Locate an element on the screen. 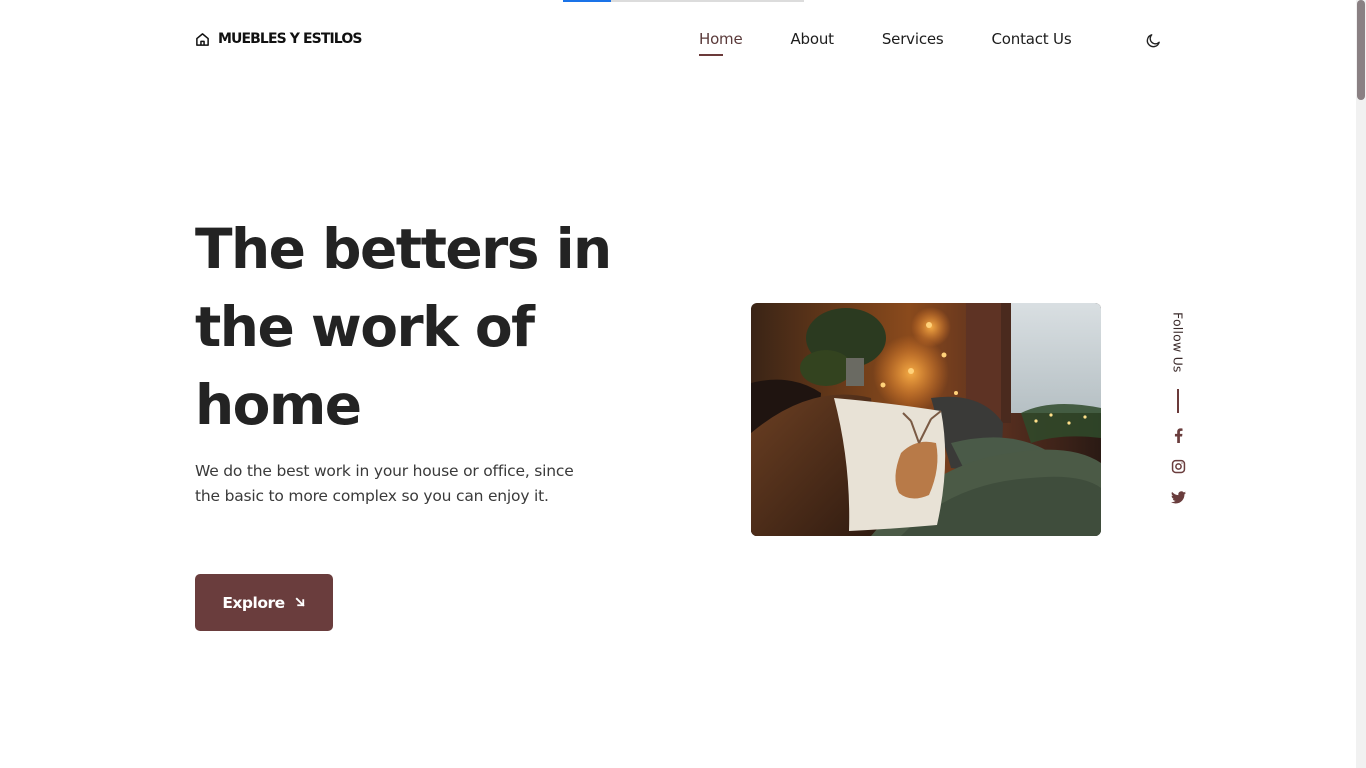 This screenshot has width=1366, height=768. brand-name: MUEBLES Y ESTILOS is located at coordinates (290, 39).